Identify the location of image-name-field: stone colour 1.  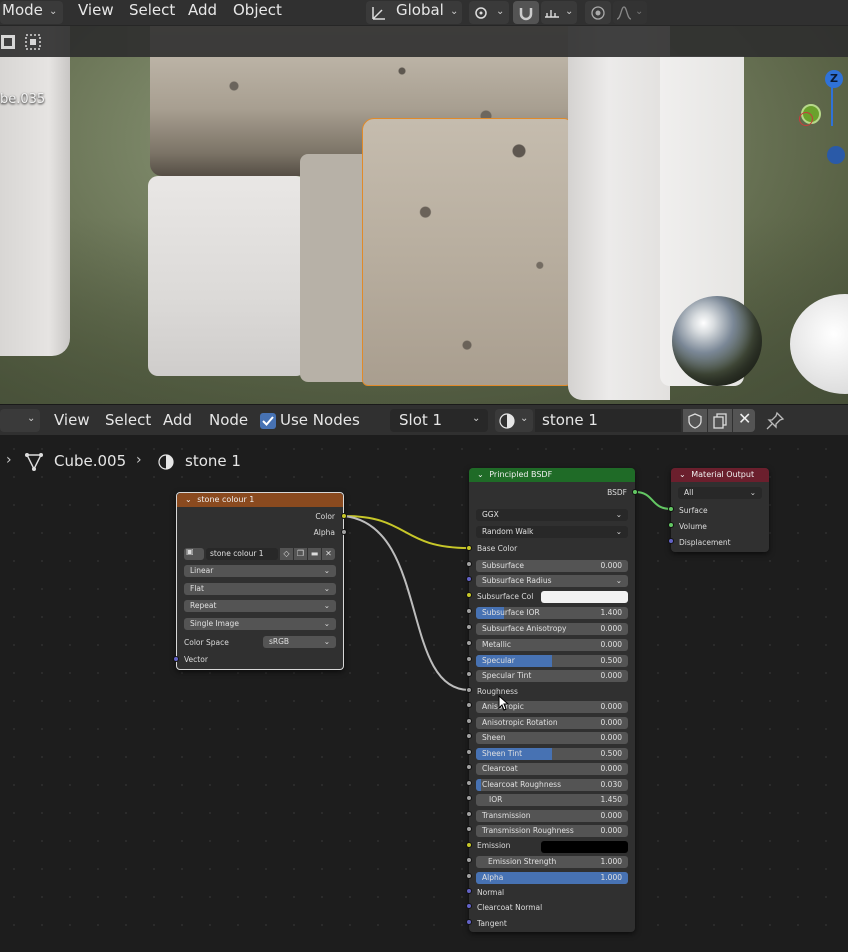
(242, 554).